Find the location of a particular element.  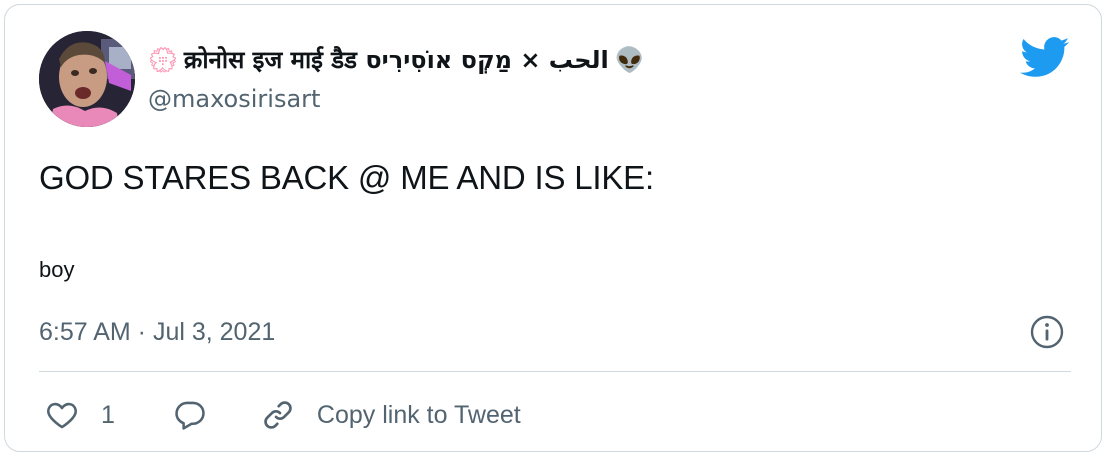

like-button: 1 is located at coordinates (109, 415).